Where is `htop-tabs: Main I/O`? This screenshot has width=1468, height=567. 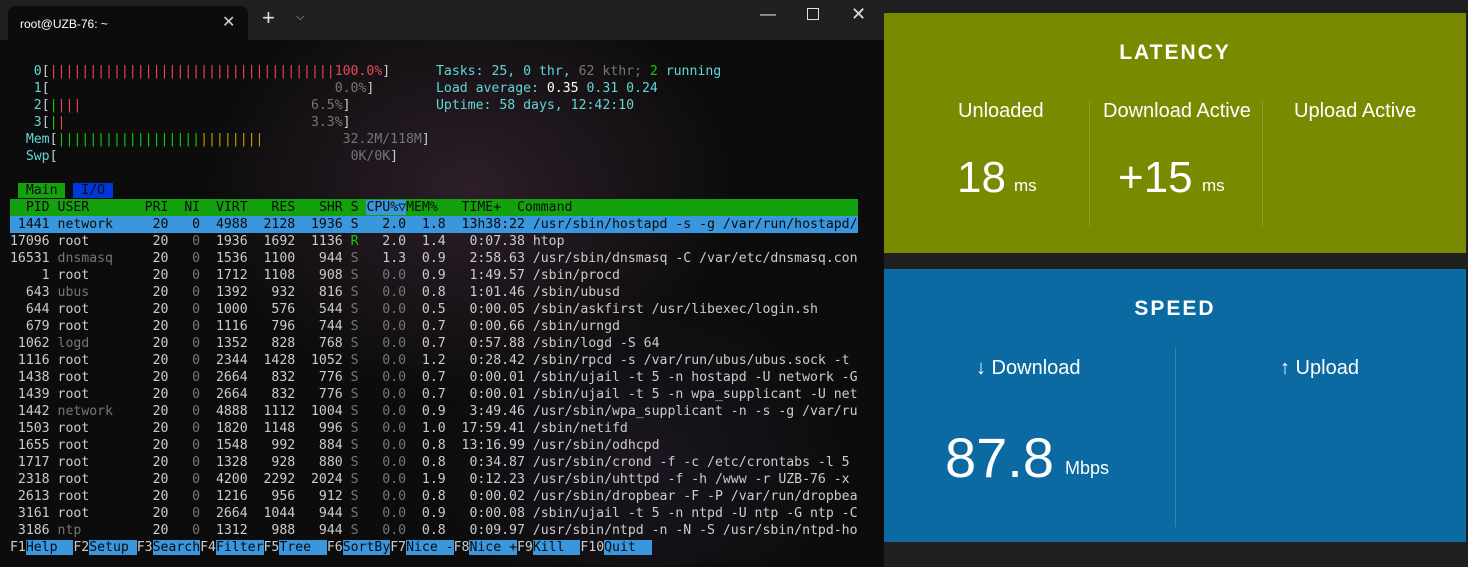
htop-tabs: Main I/O is located at coordinates (61, 190).